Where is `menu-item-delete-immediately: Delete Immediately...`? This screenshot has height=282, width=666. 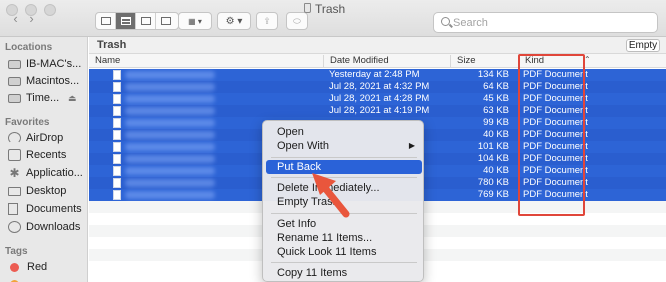 menu-item-delete-immediately: Delete Immediately... is located at coordinates (343, 188).